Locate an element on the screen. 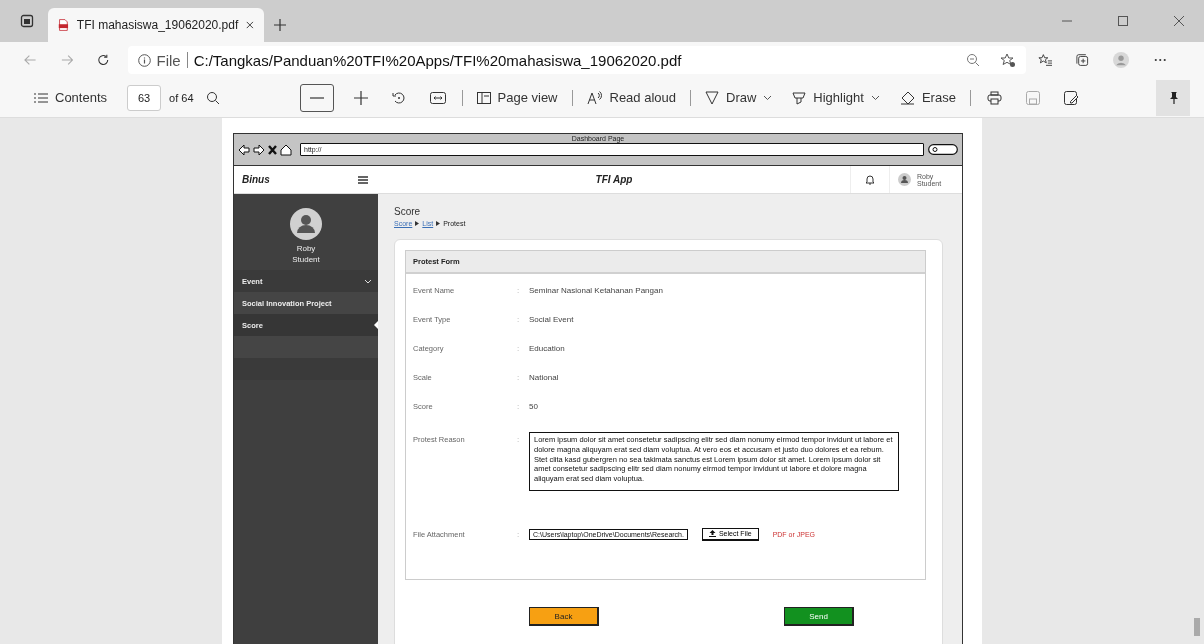  user-role: Student is located at coordinates (306, 259).